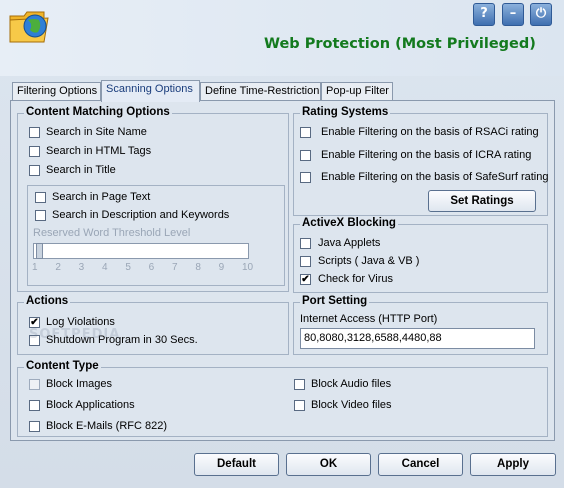 Image resolution: width=564 pixels, height=488 pixels. Describe the element at coordinates (81, 170) in the screenshot. I see `checkbox-label: Search in Title` at that location.